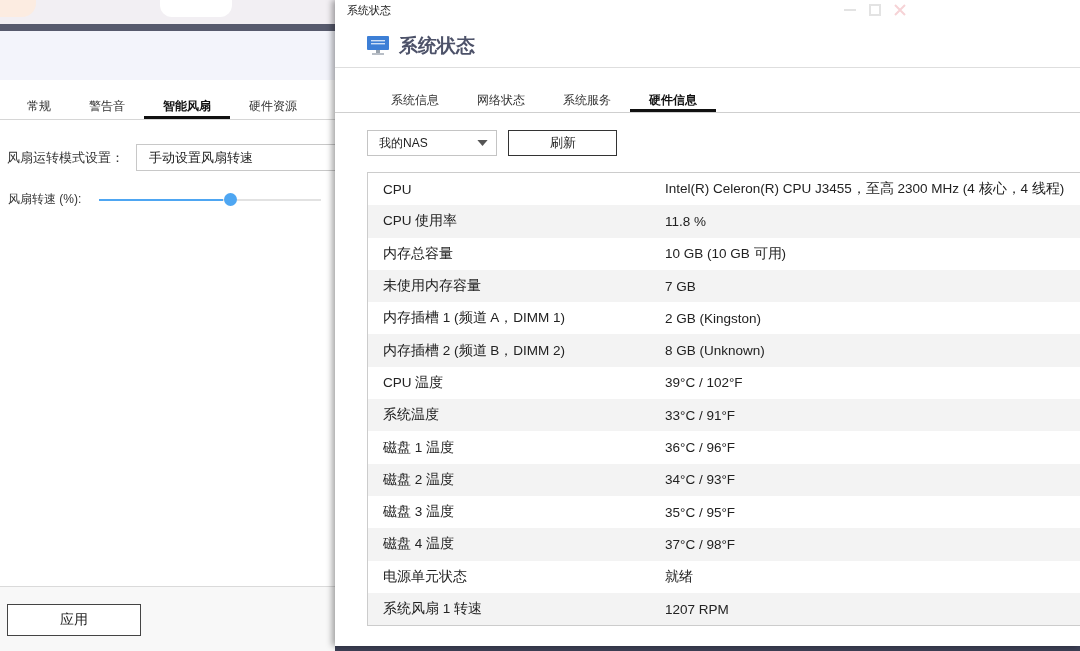 The height and width of the screenshot is (651, 1080). I want to click on table-cell: Intel(R) Celeron(R) CPU J3455，至高 2300 MHz (4 核心，4 线程), so click(865, 189).